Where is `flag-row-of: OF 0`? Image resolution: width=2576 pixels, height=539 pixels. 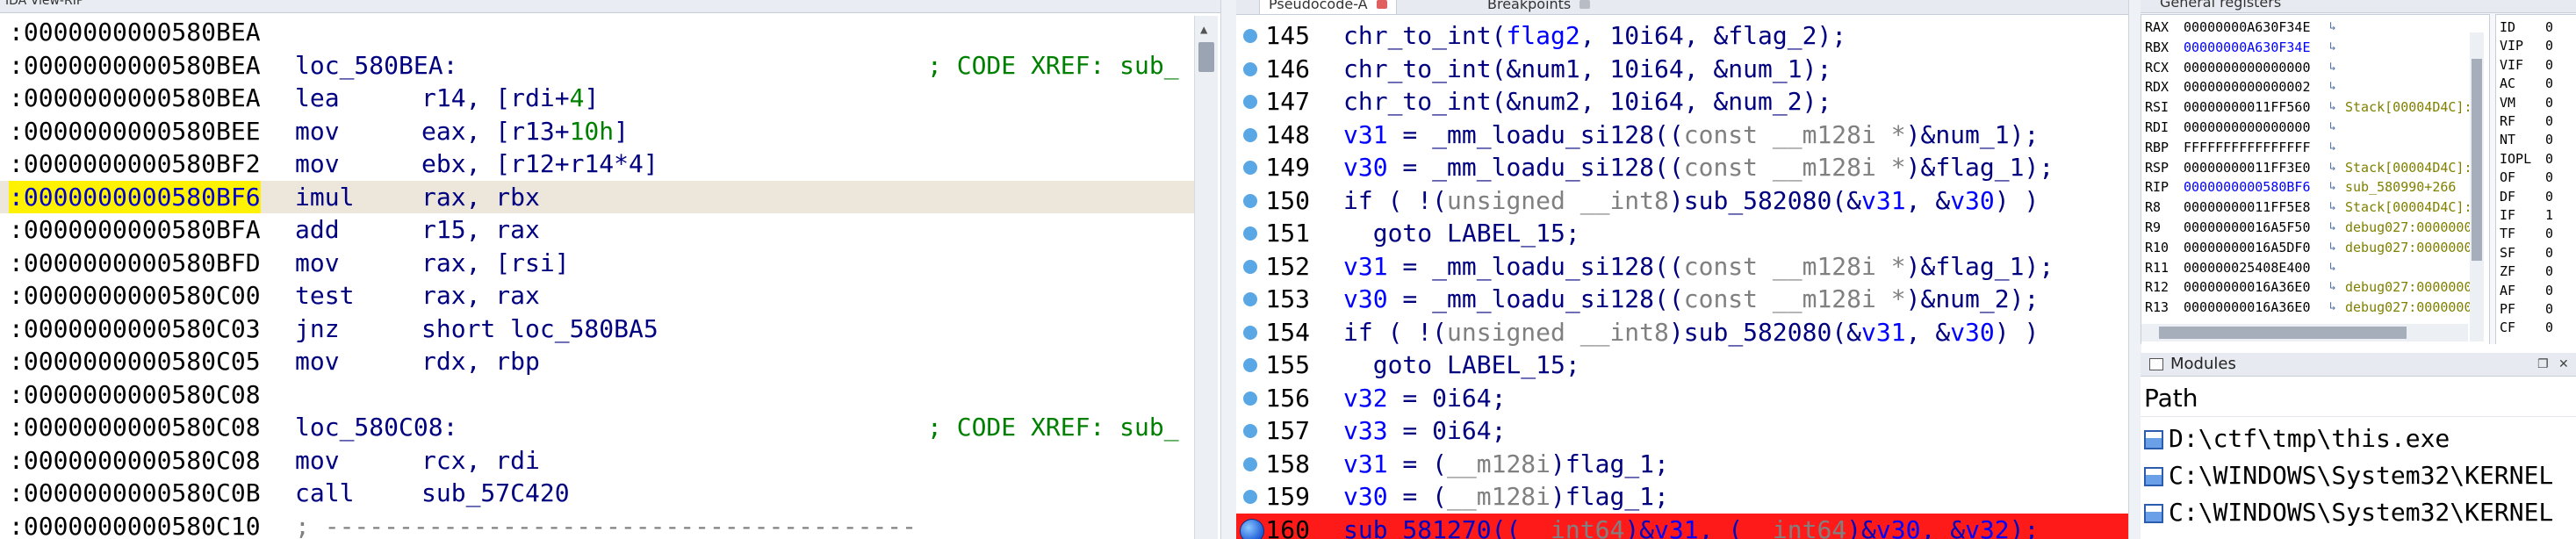 flag-row-of: OF 0 is located at coordinates (2526, 177).